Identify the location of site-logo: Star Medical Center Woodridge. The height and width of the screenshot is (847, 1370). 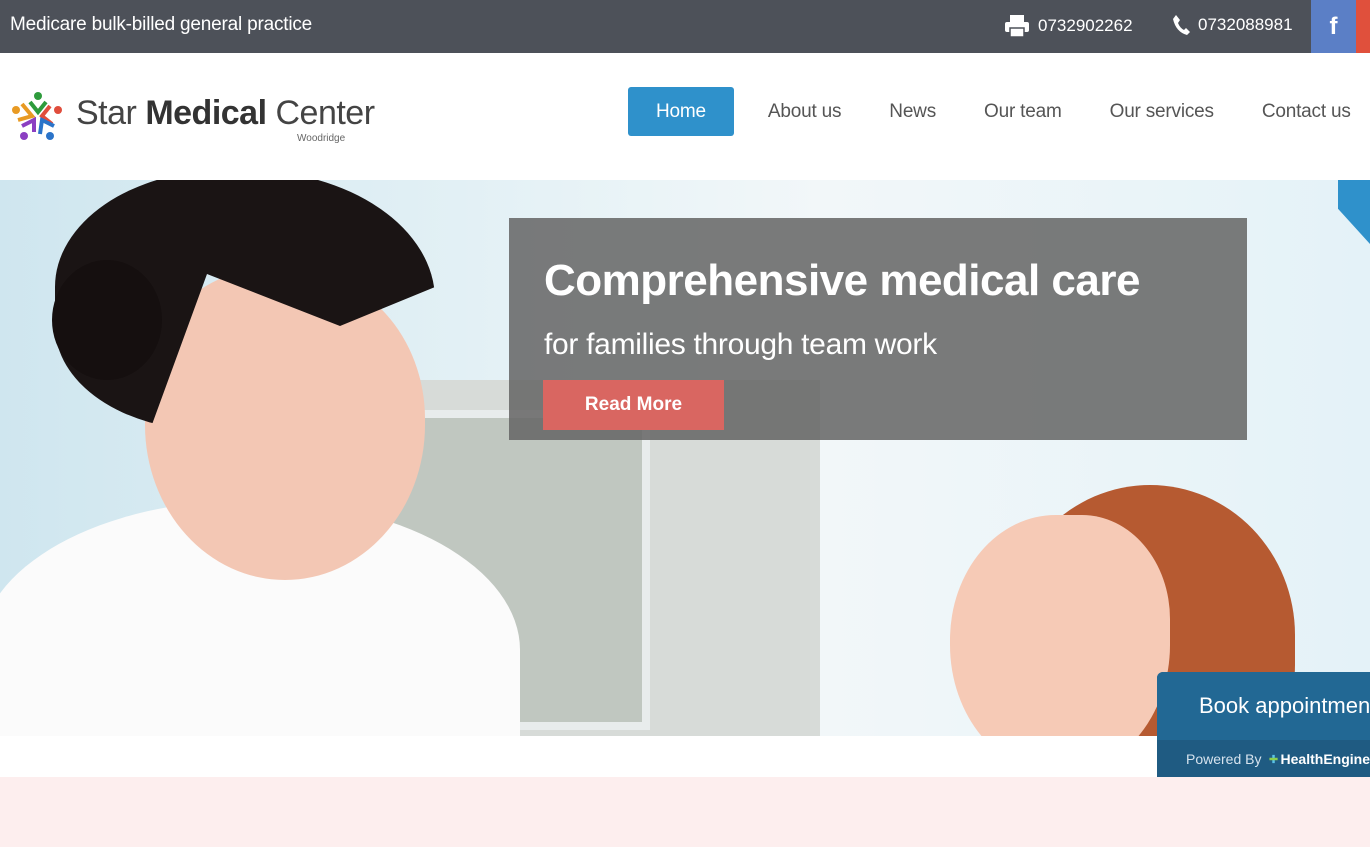
(192, 116).